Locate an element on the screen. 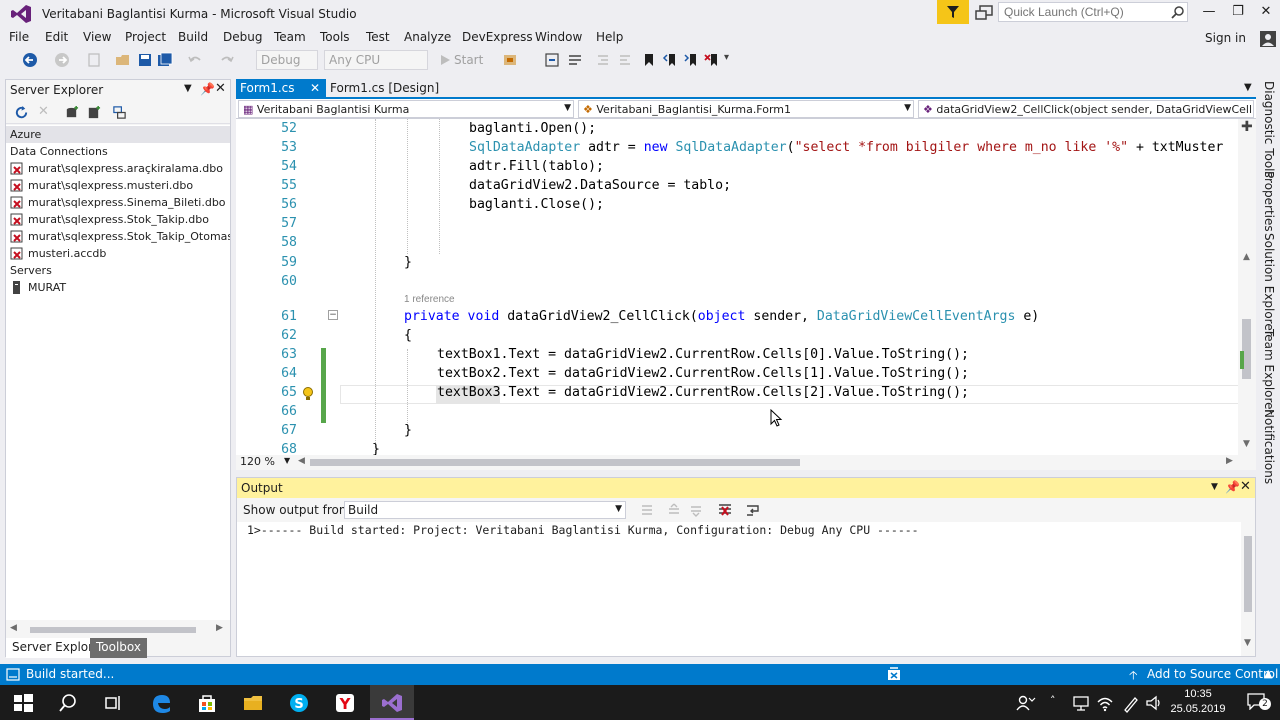 The image size is (1280, 720). pin-icon: 📌 is located at coordinates (207, 89).